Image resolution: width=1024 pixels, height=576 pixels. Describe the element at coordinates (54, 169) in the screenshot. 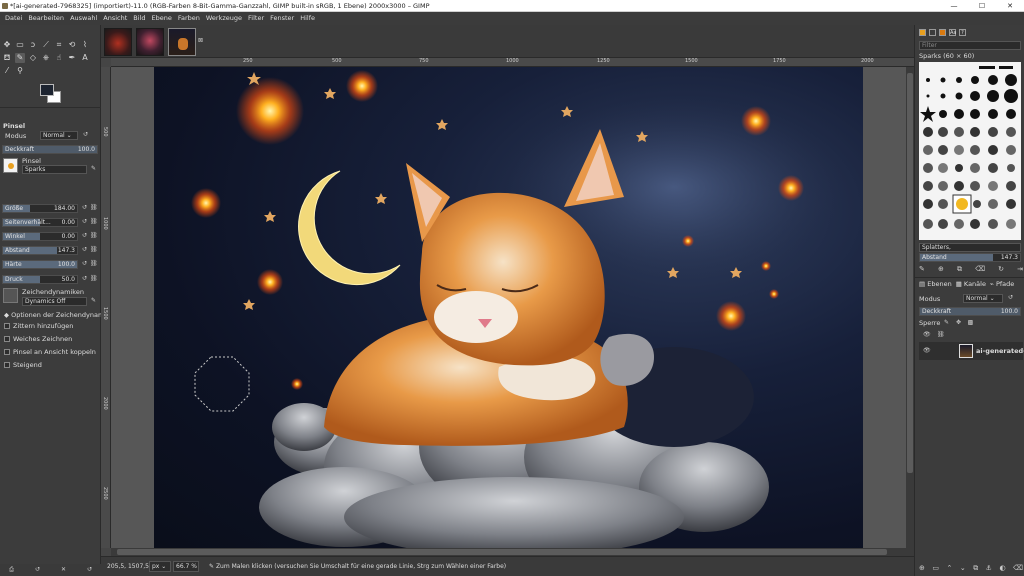

I see `brush-name-field: Sparks` at that location.